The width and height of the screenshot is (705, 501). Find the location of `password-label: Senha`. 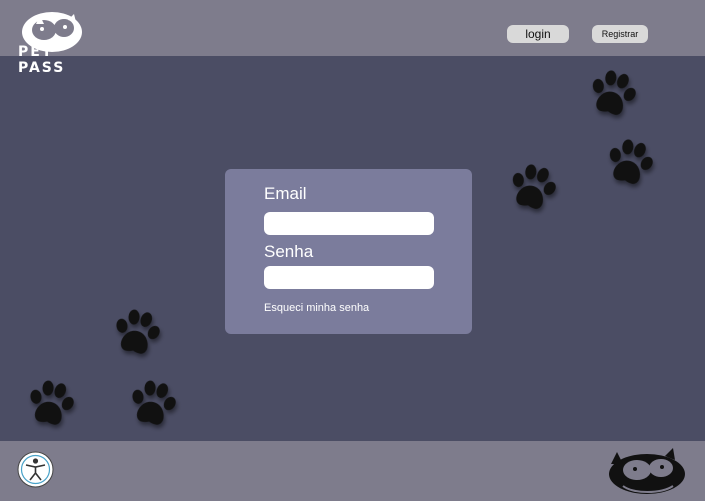

password-label: Senha is located at coordinates (289, 251).